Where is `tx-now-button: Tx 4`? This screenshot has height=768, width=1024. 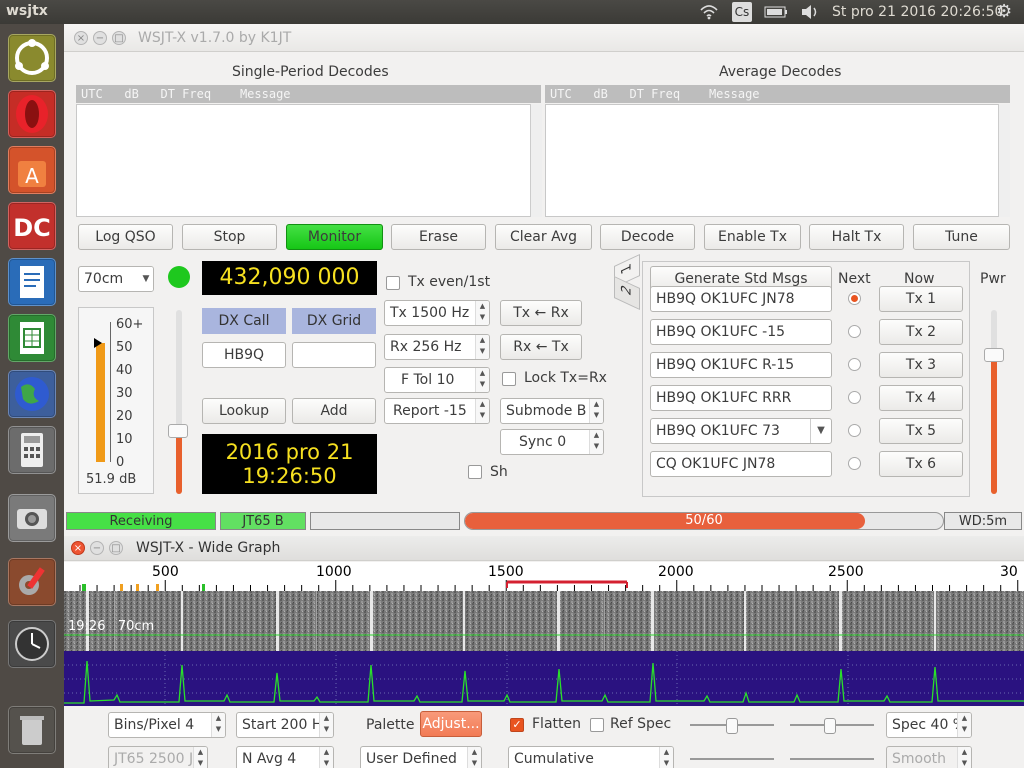 tx-now-button: Tx 4 is located at coordinates (921, 398).